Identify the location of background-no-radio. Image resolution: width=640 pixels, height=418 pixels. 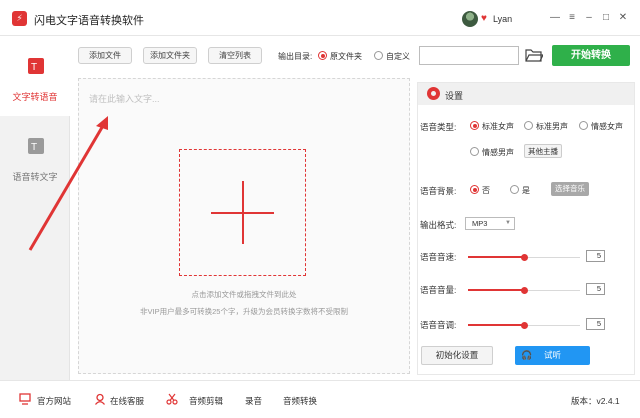
(474, 189).